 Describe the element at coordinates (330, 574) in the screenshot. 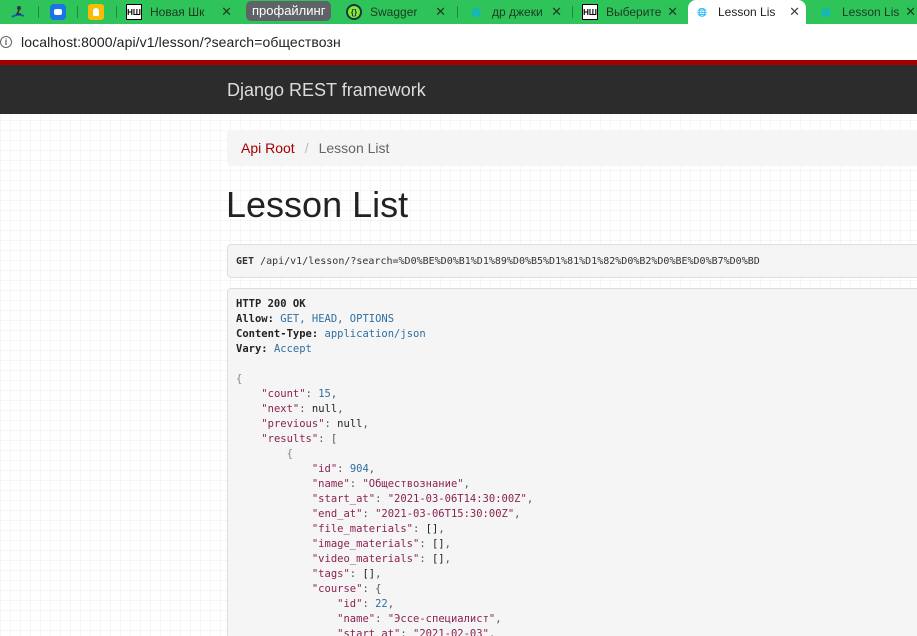

I see `json-key: "tags"` at that location.